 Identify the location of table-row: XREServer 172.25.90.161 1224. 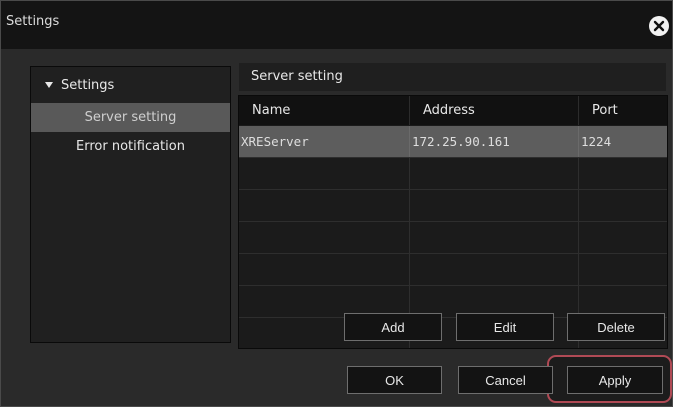
(453, 142).